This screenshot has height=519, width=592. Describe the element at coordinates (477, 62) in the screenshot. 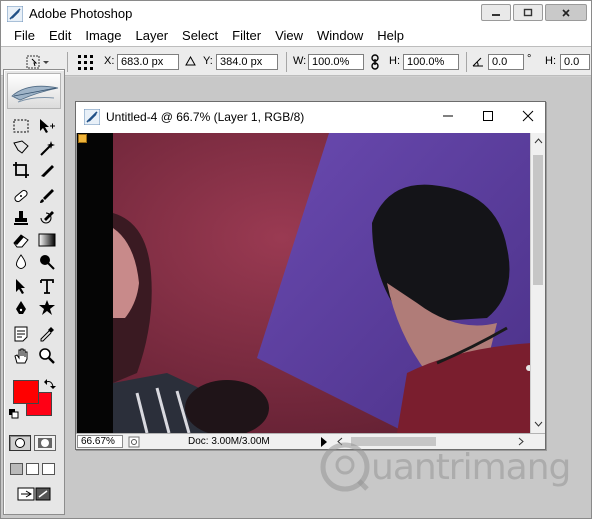

I see `rotate-angle-icon` at that location.